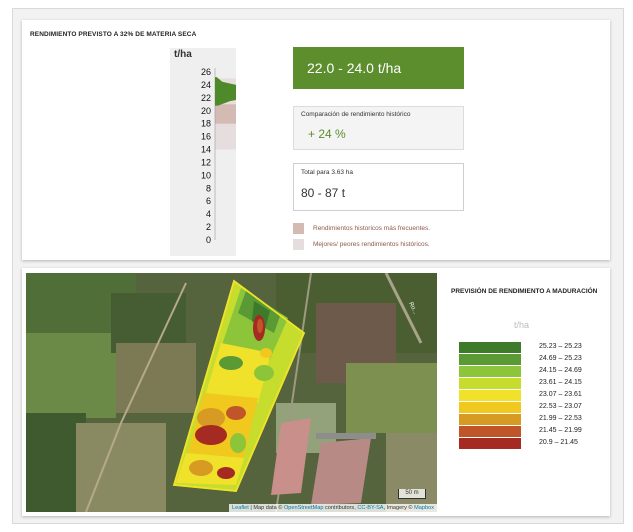 This screenshot has width=633, height=532. What do you see at coordinates (560, 358) in the screenshot?
I see `maturation-class-range: 24.69 – 25.23` at bounding box center [560, 358].